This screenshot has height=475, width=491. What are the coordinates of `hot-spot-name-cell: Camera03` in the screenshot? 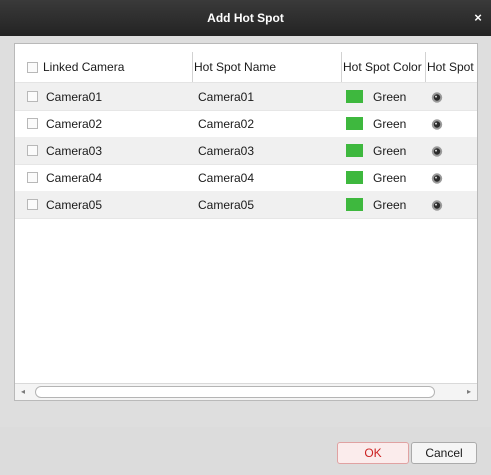 It's located at (268, 150).